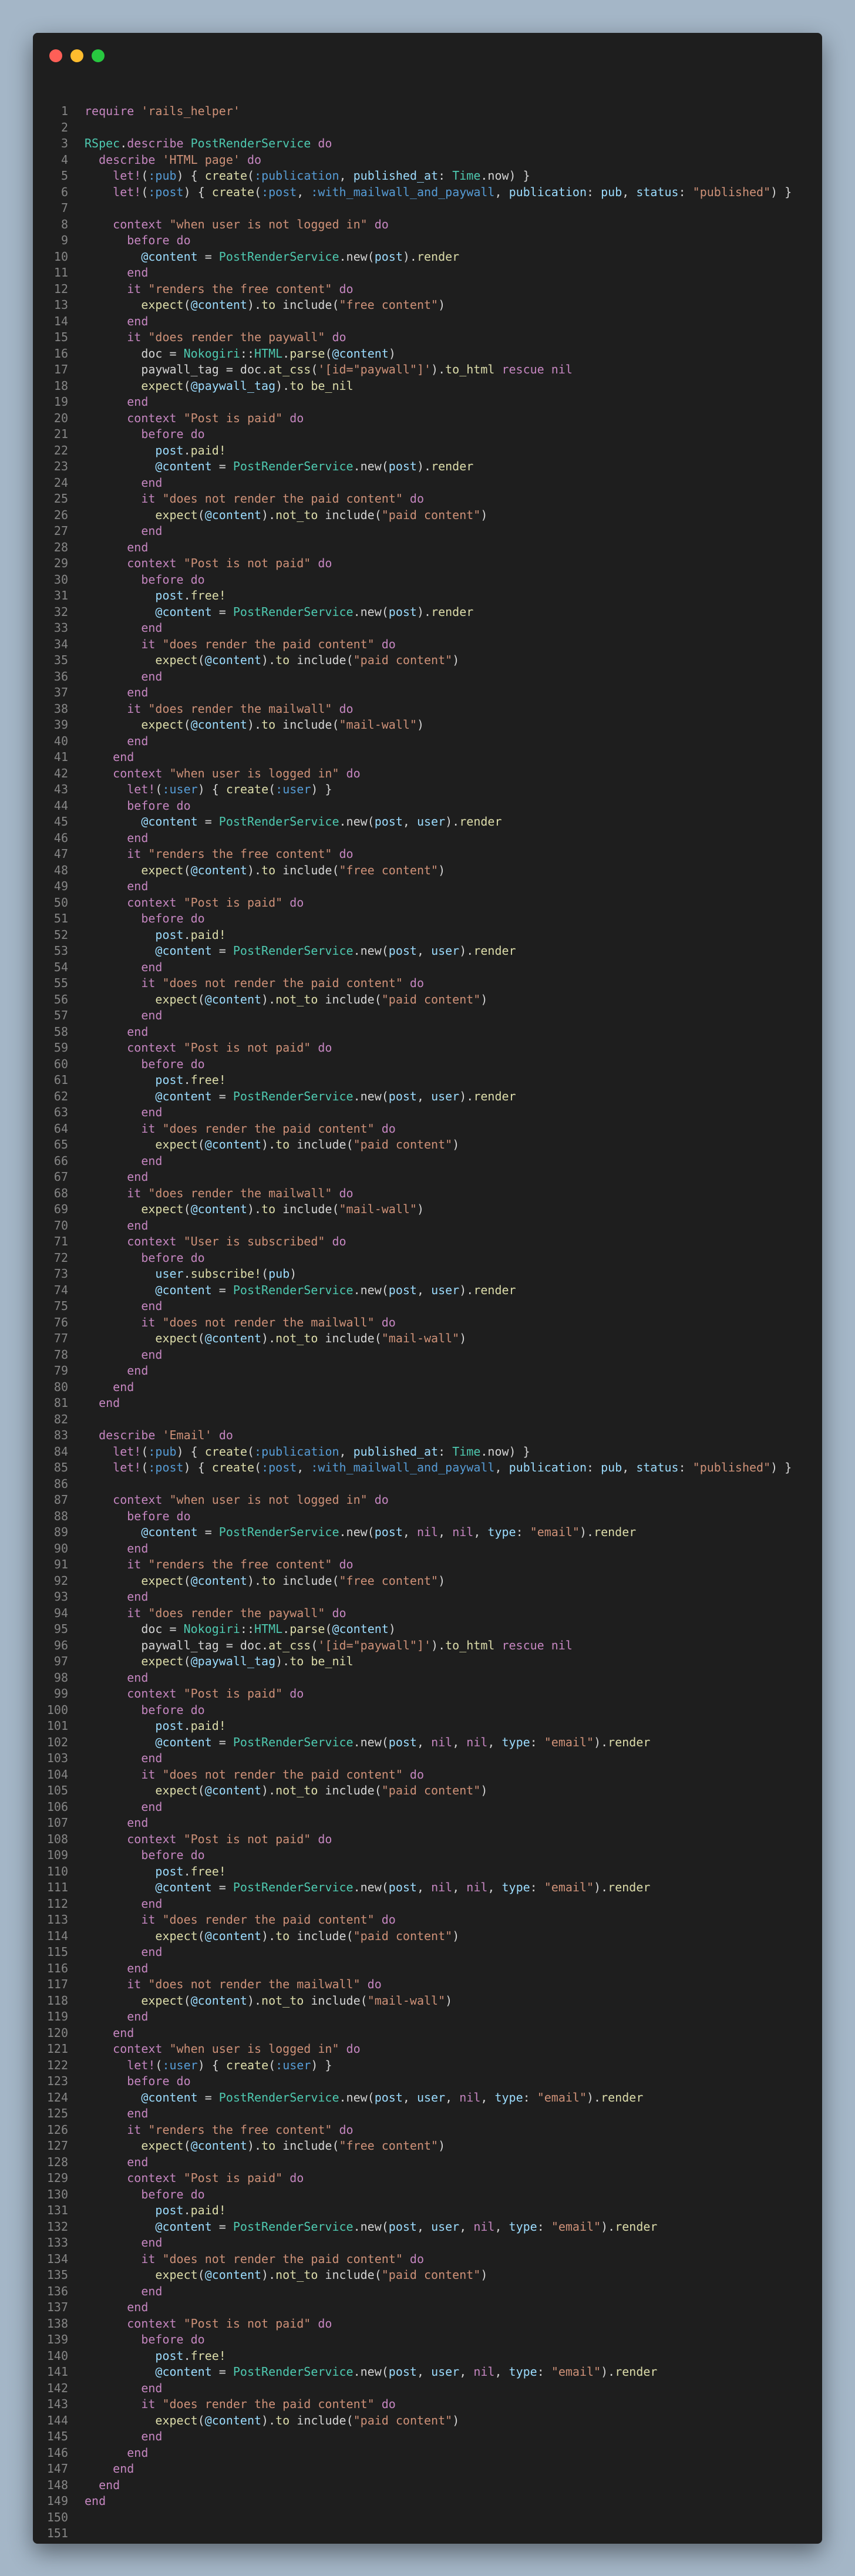  Describe the element at coordinates (57, 2178) in the screenshot. I see `line-number: 129` at that location.